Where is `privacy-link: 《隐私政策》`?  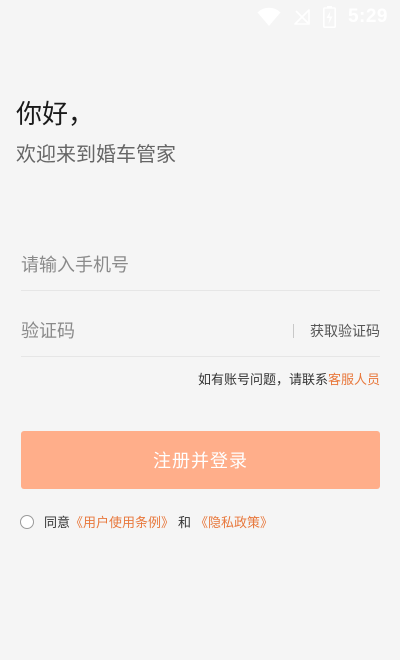
privacy-link: 《隐私政策》 is located at coordinates (234, 521).